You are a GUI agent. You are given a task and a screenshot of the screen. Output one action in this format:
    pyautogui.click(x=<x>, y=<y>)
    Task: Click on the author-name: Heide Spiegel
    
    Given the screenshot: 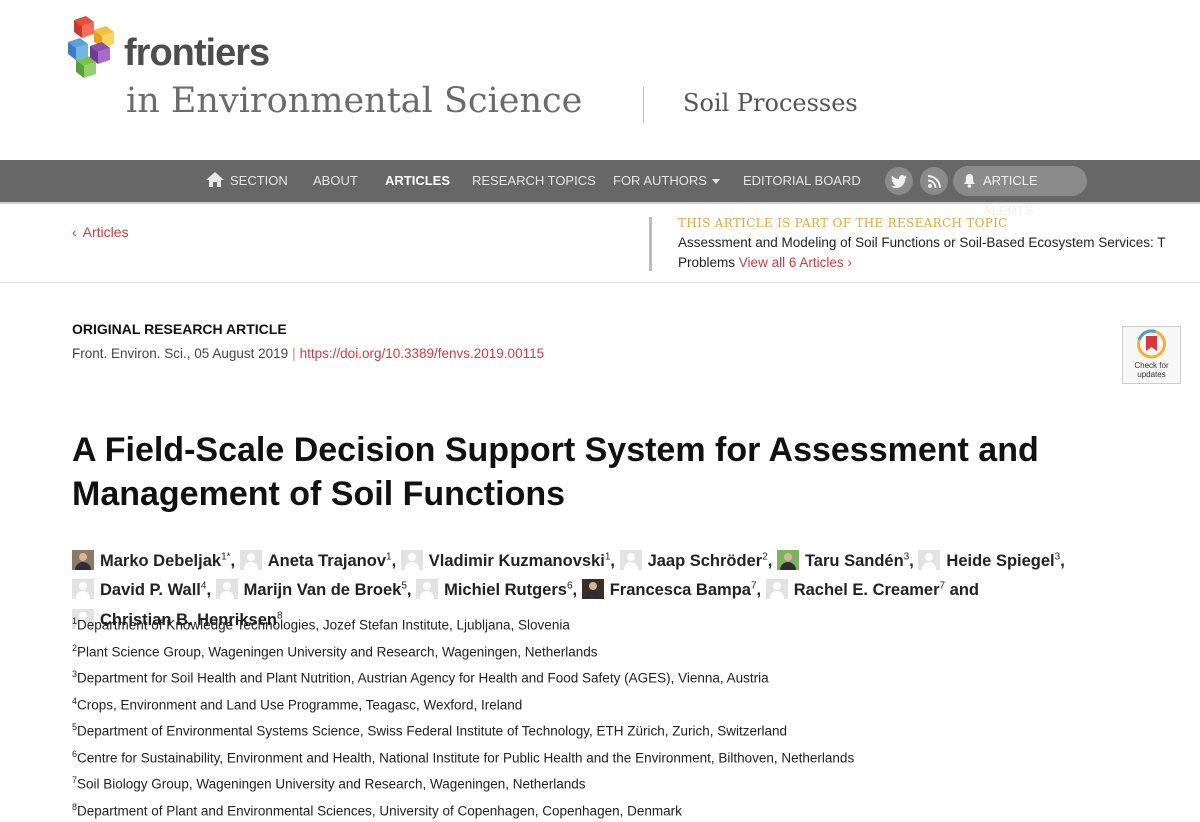 What is the action you would take?
    pyautogui.click(x=1000, y=561)
    